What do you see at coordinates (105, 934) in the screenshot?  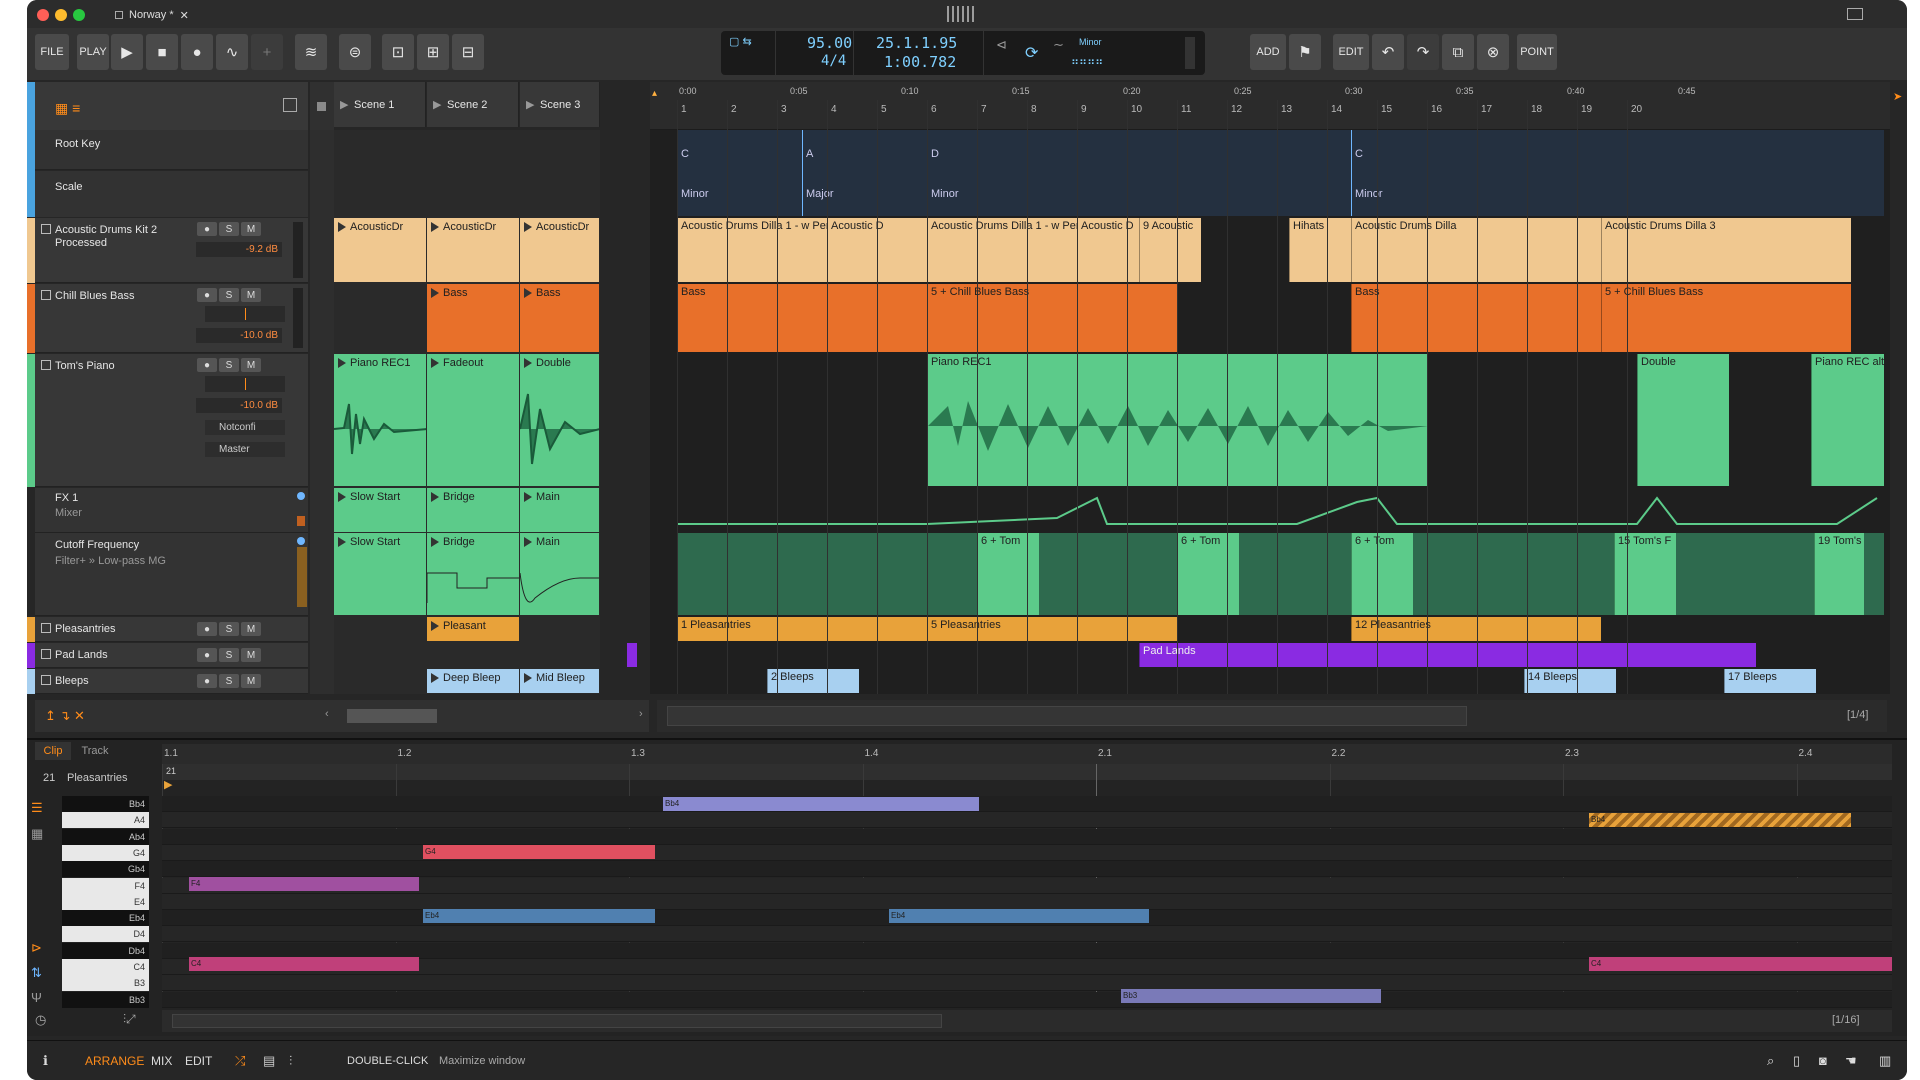 I see `piano-key: D4` at bounding box center [105, 934].